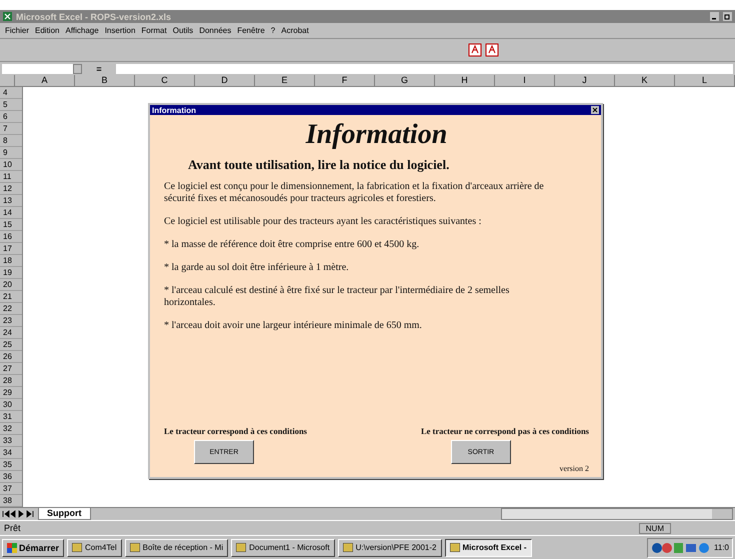 This screenshot has height=559, width=735. Describe the element at coordinates (11, 261) in the screenshot. I see `row-header: 18` at that location.